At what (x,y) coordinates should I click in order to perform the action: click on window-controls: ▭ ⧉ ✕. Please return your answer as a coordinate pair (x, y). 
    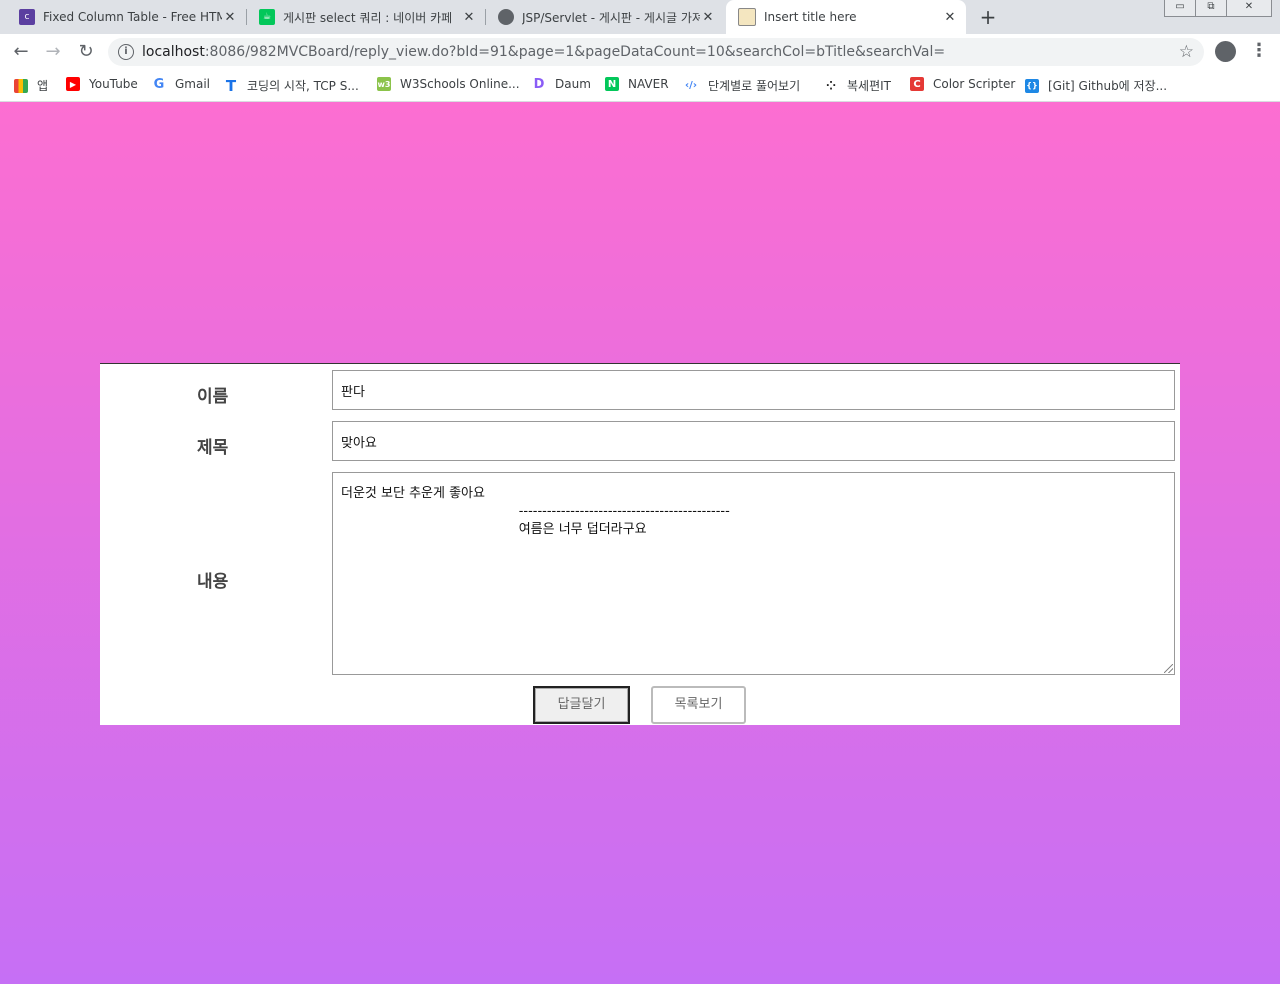
    Looking at the image, I should click on (1218, 8).